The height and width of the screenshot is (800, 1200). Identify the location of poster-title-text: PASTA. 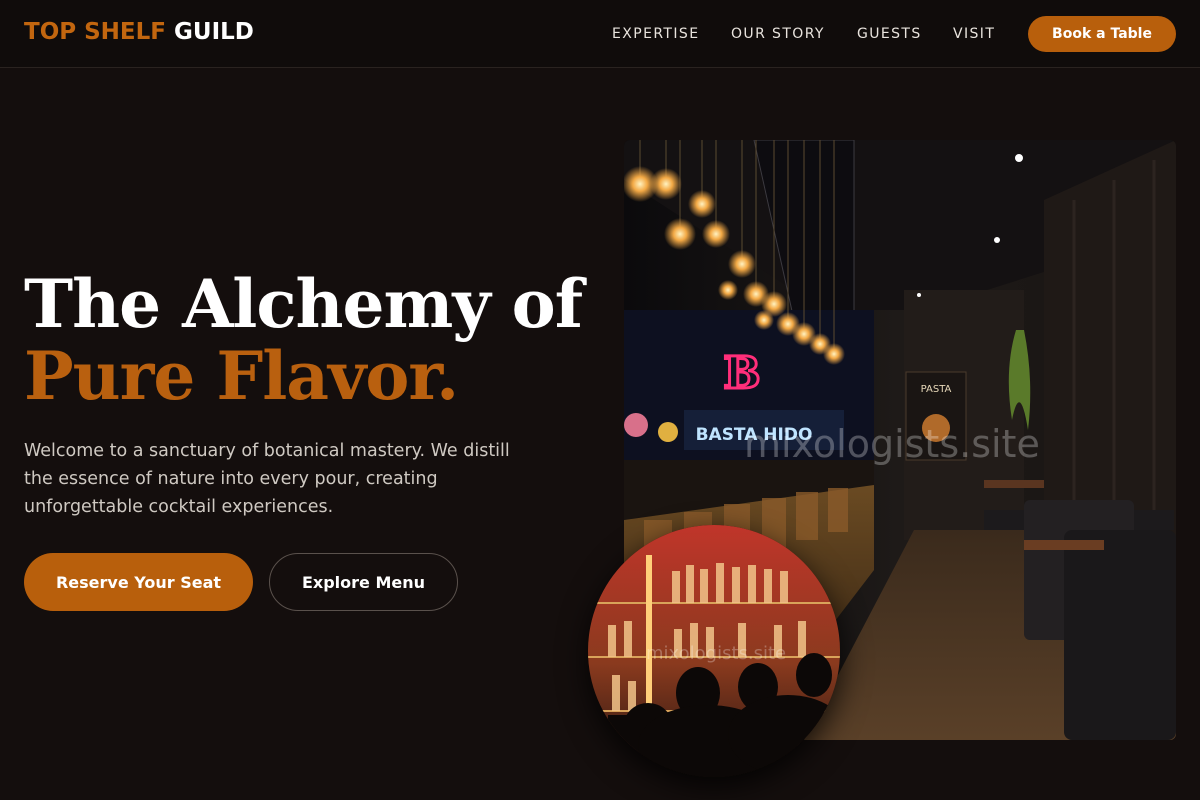
(936, 389).